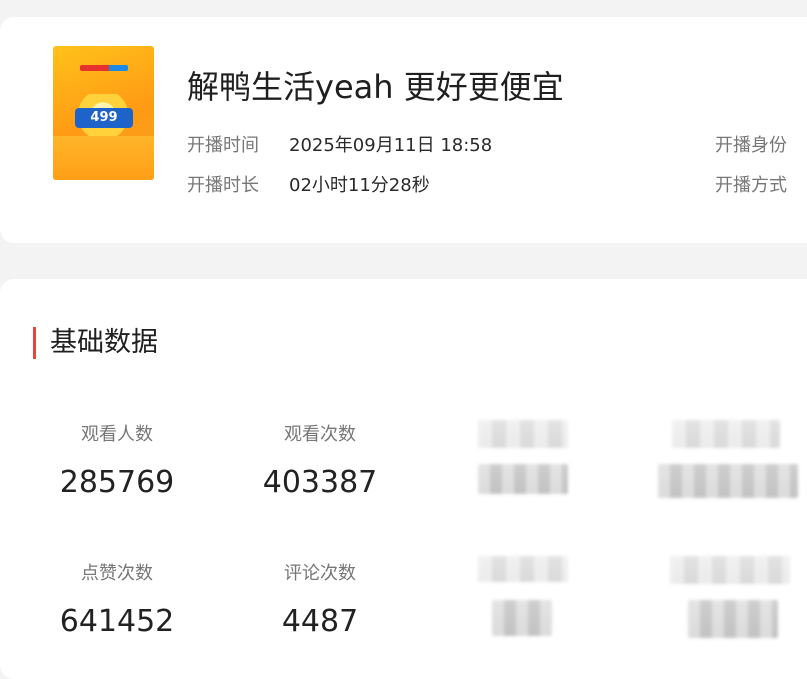 The height and width of the screenshot is (679, 807). I want to click on mode-label: 开播方式, so click(751, 185).